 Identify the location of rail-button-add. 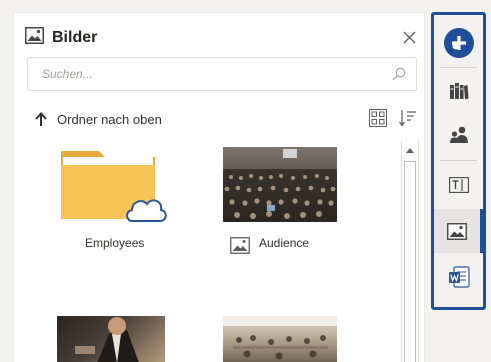
(458, 43).